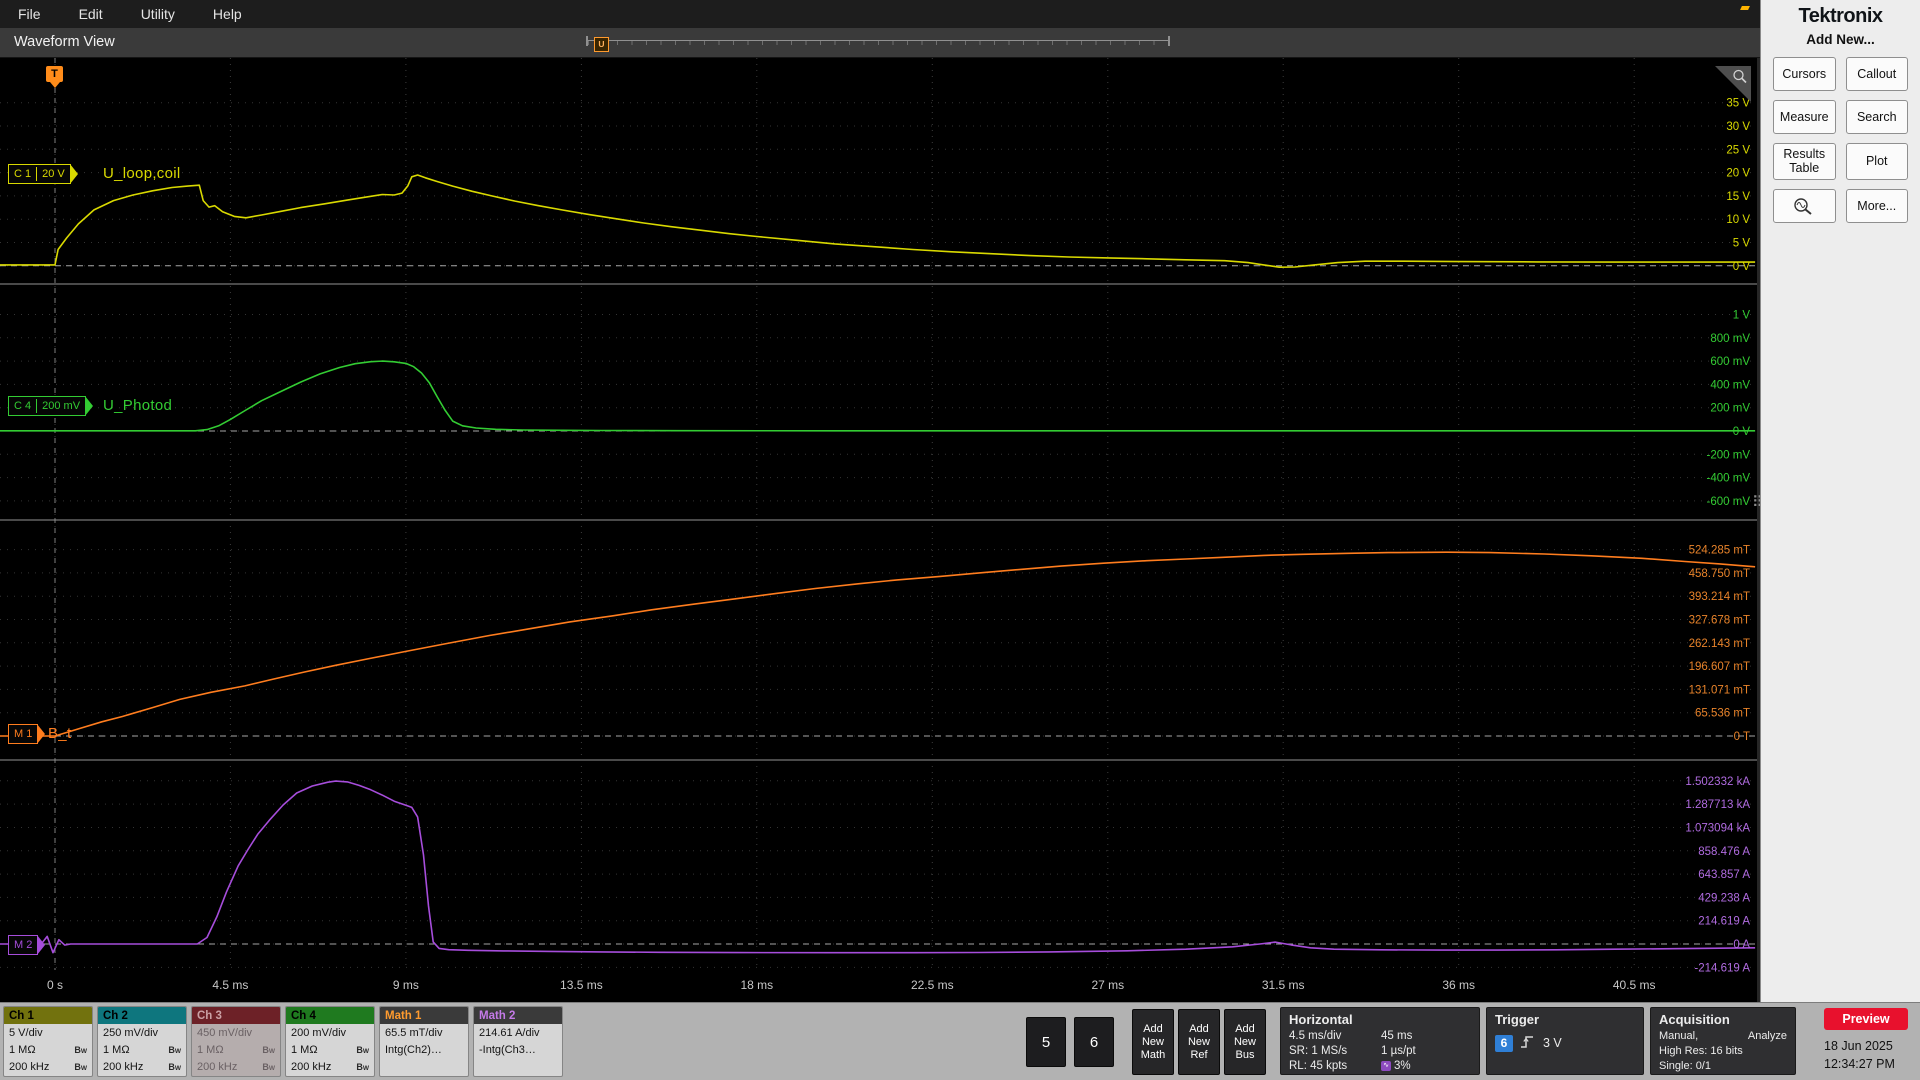 This screenshot has width=1920, height=1080. Describe the element at coordinates (1858, 1046) in the screenshot. I see `date-label: 18 Jun 2025` at that location.